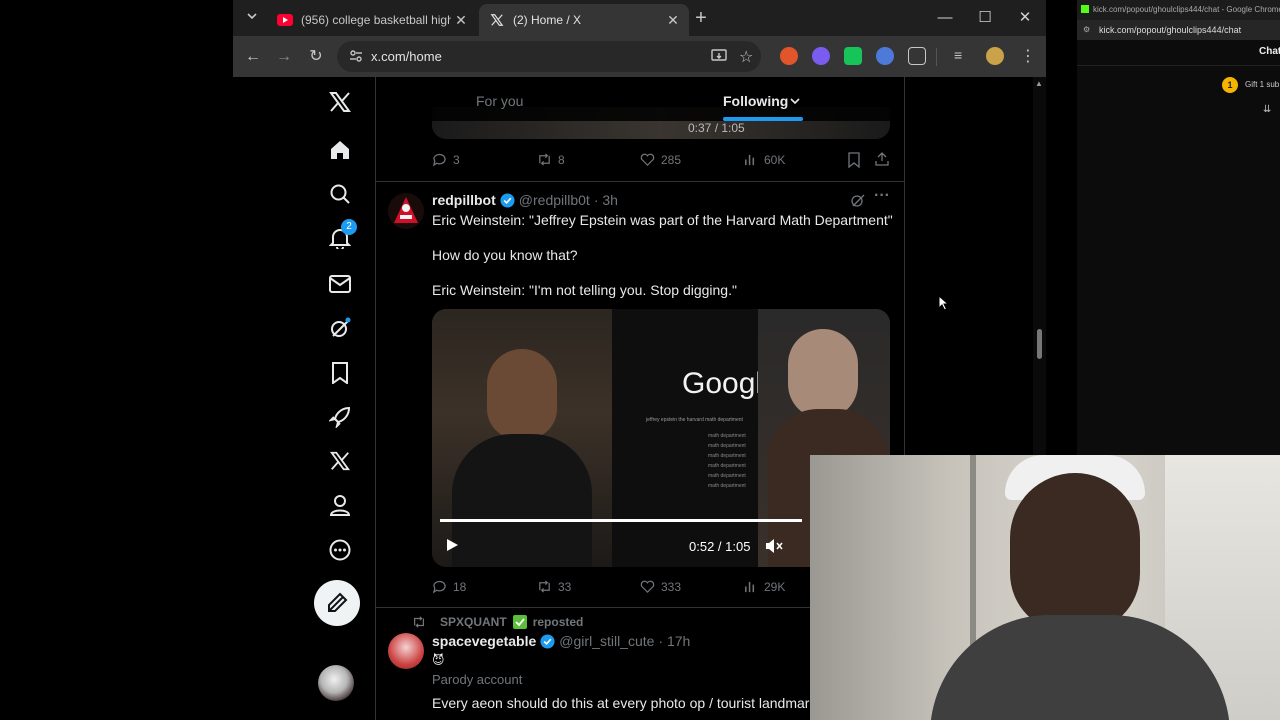 The image size is (1280, 720). What do you see at coordinates (473, 622) in the screenshot?
I see `reposter-name: SPXQUANT` at bounding box center [473, 622].